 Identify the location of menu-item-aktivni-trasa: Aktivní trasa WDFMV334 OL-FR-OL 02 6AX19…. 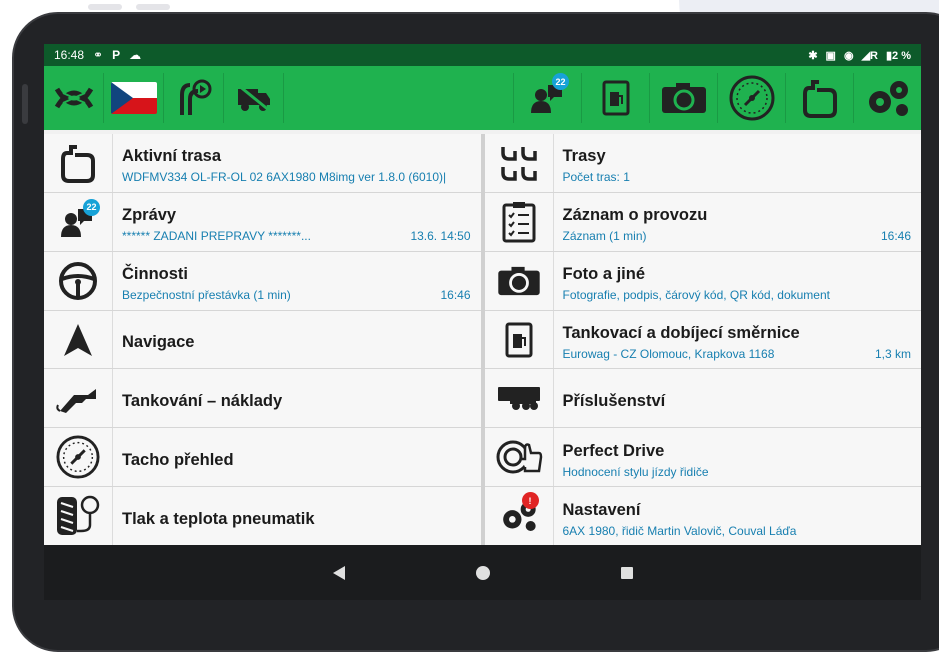
(262, 163).